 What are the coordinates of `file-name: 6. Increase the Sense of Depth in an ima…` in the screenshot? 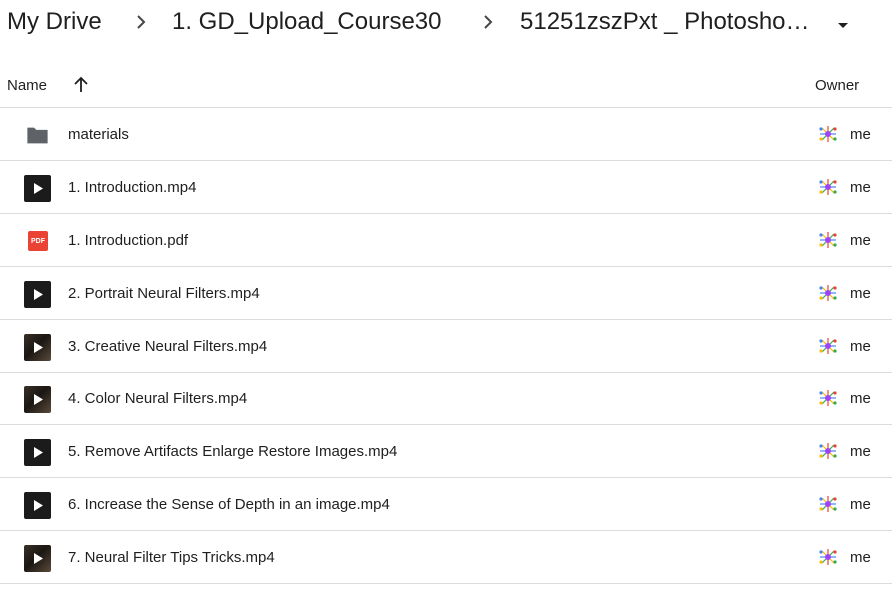 It's located at (229, 504).